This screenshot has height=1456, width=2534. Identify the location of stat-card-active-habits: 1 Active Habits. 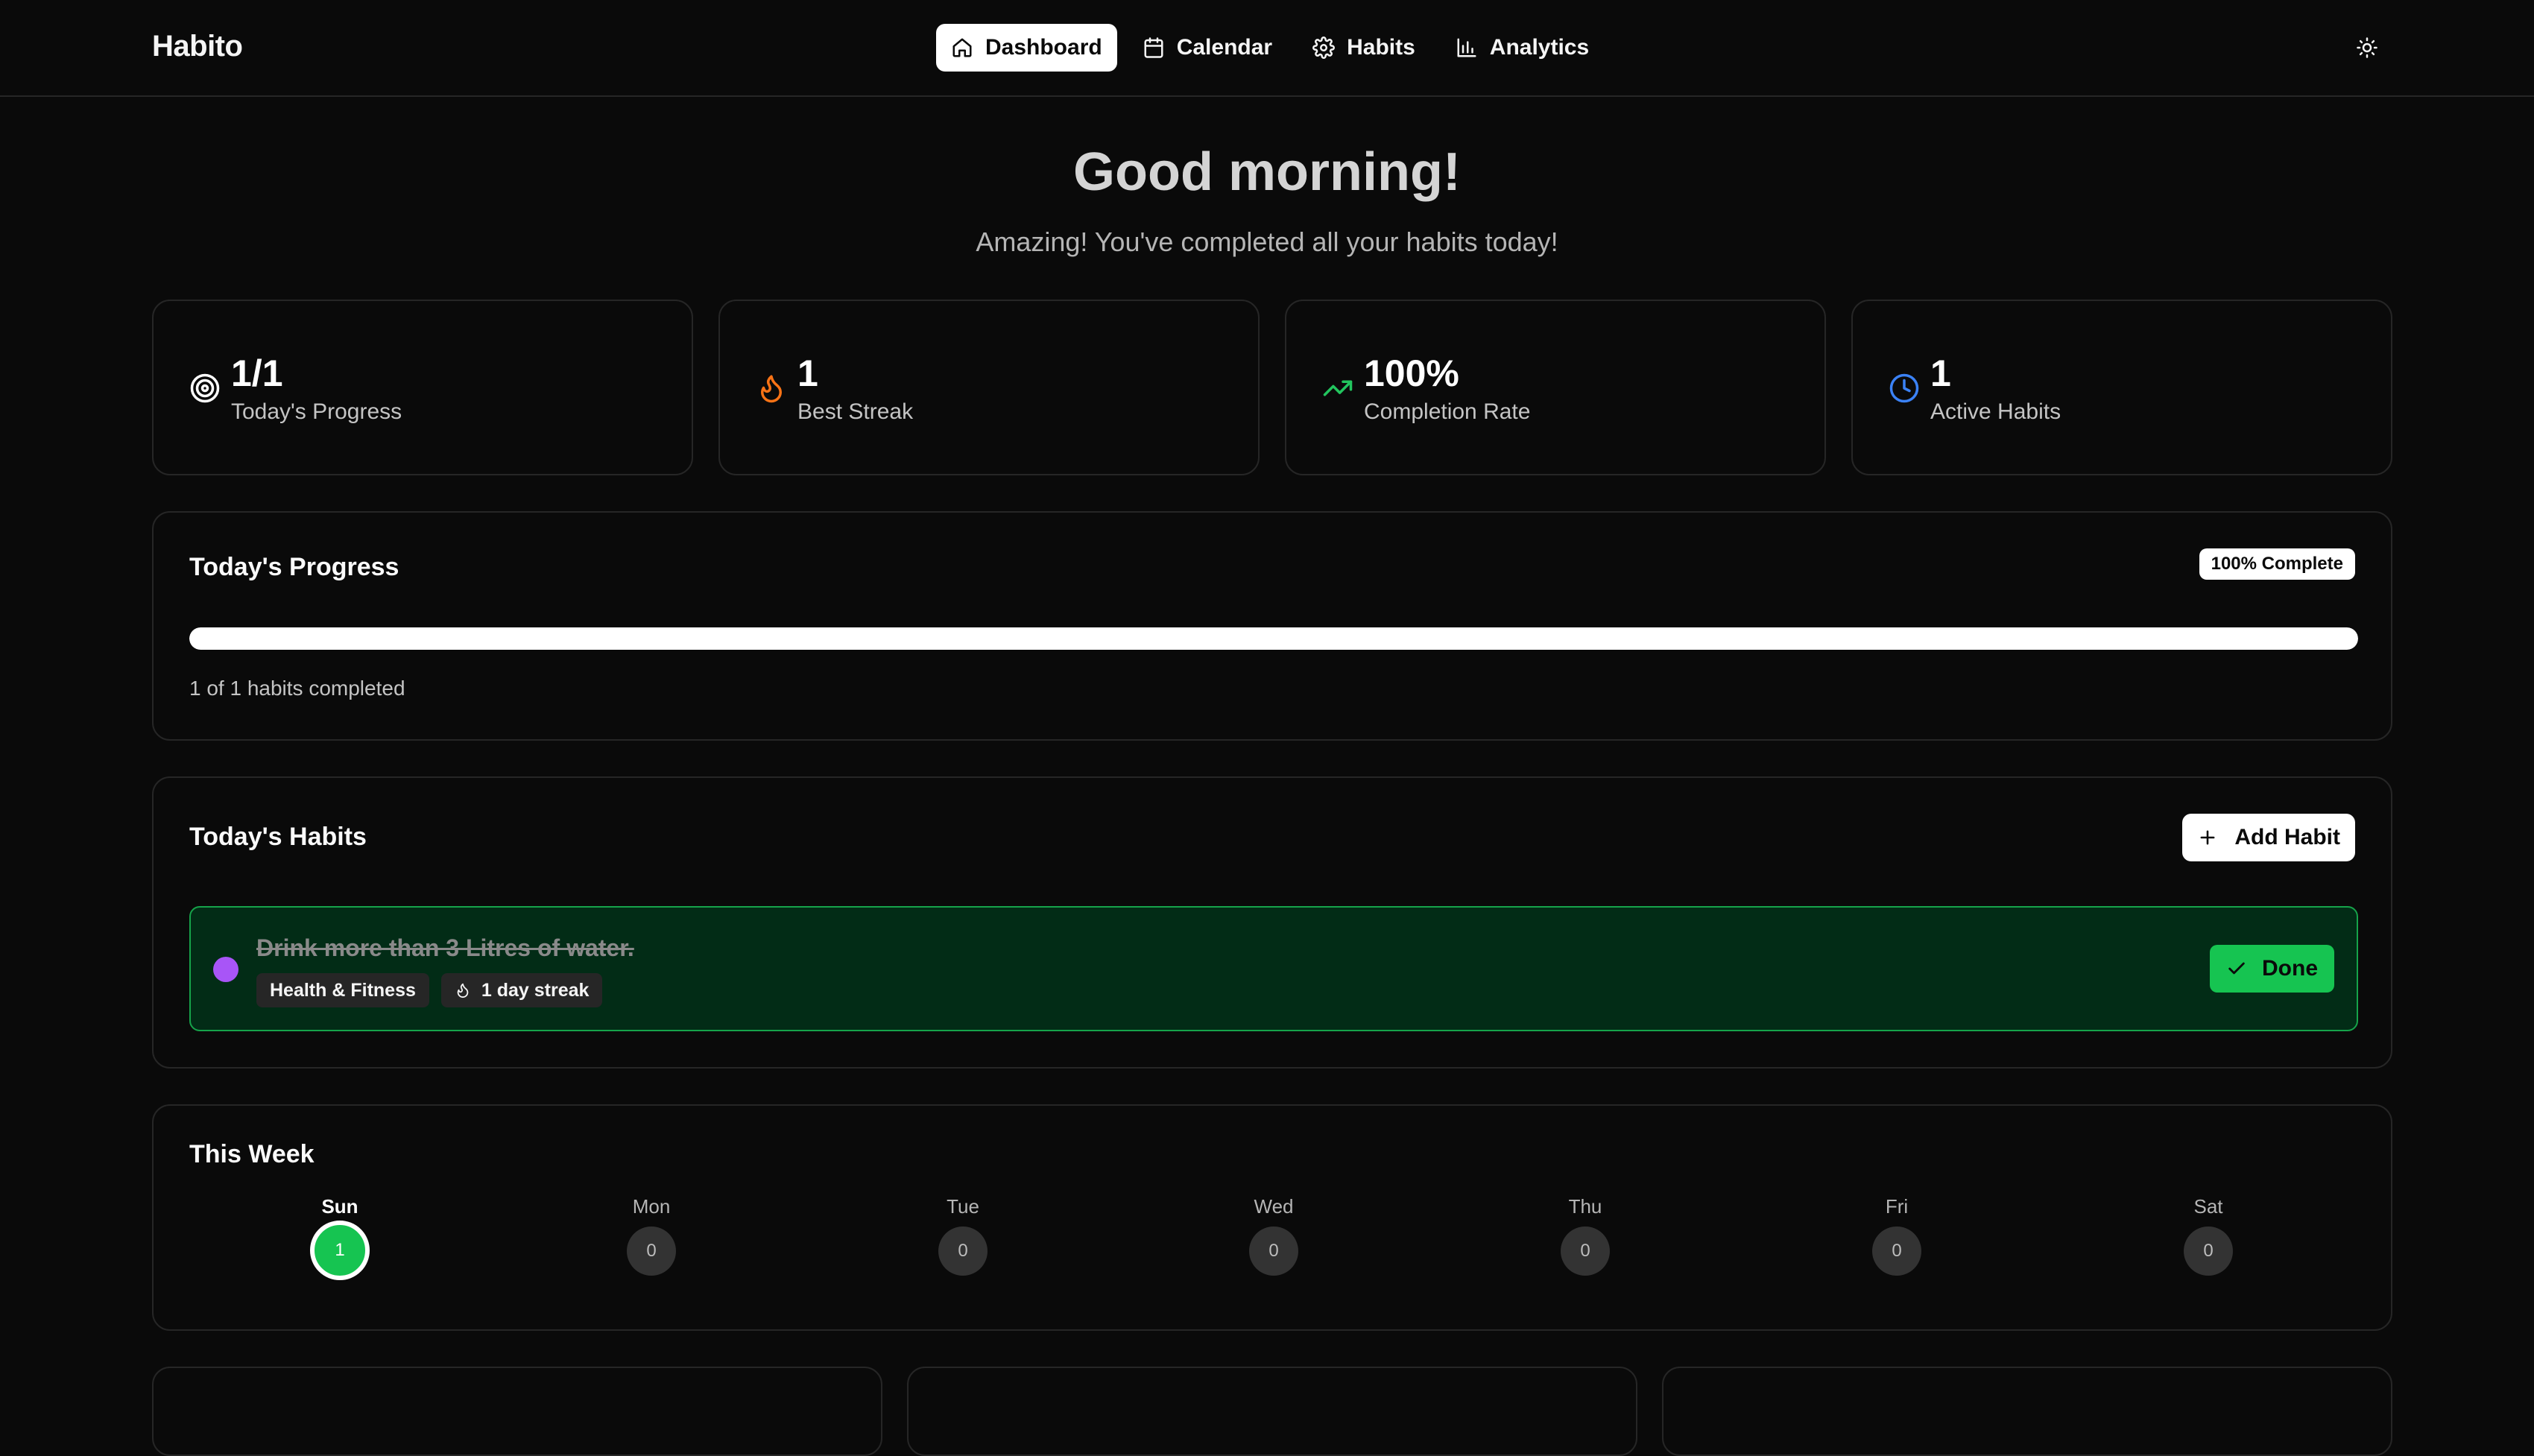
(2121, 387).